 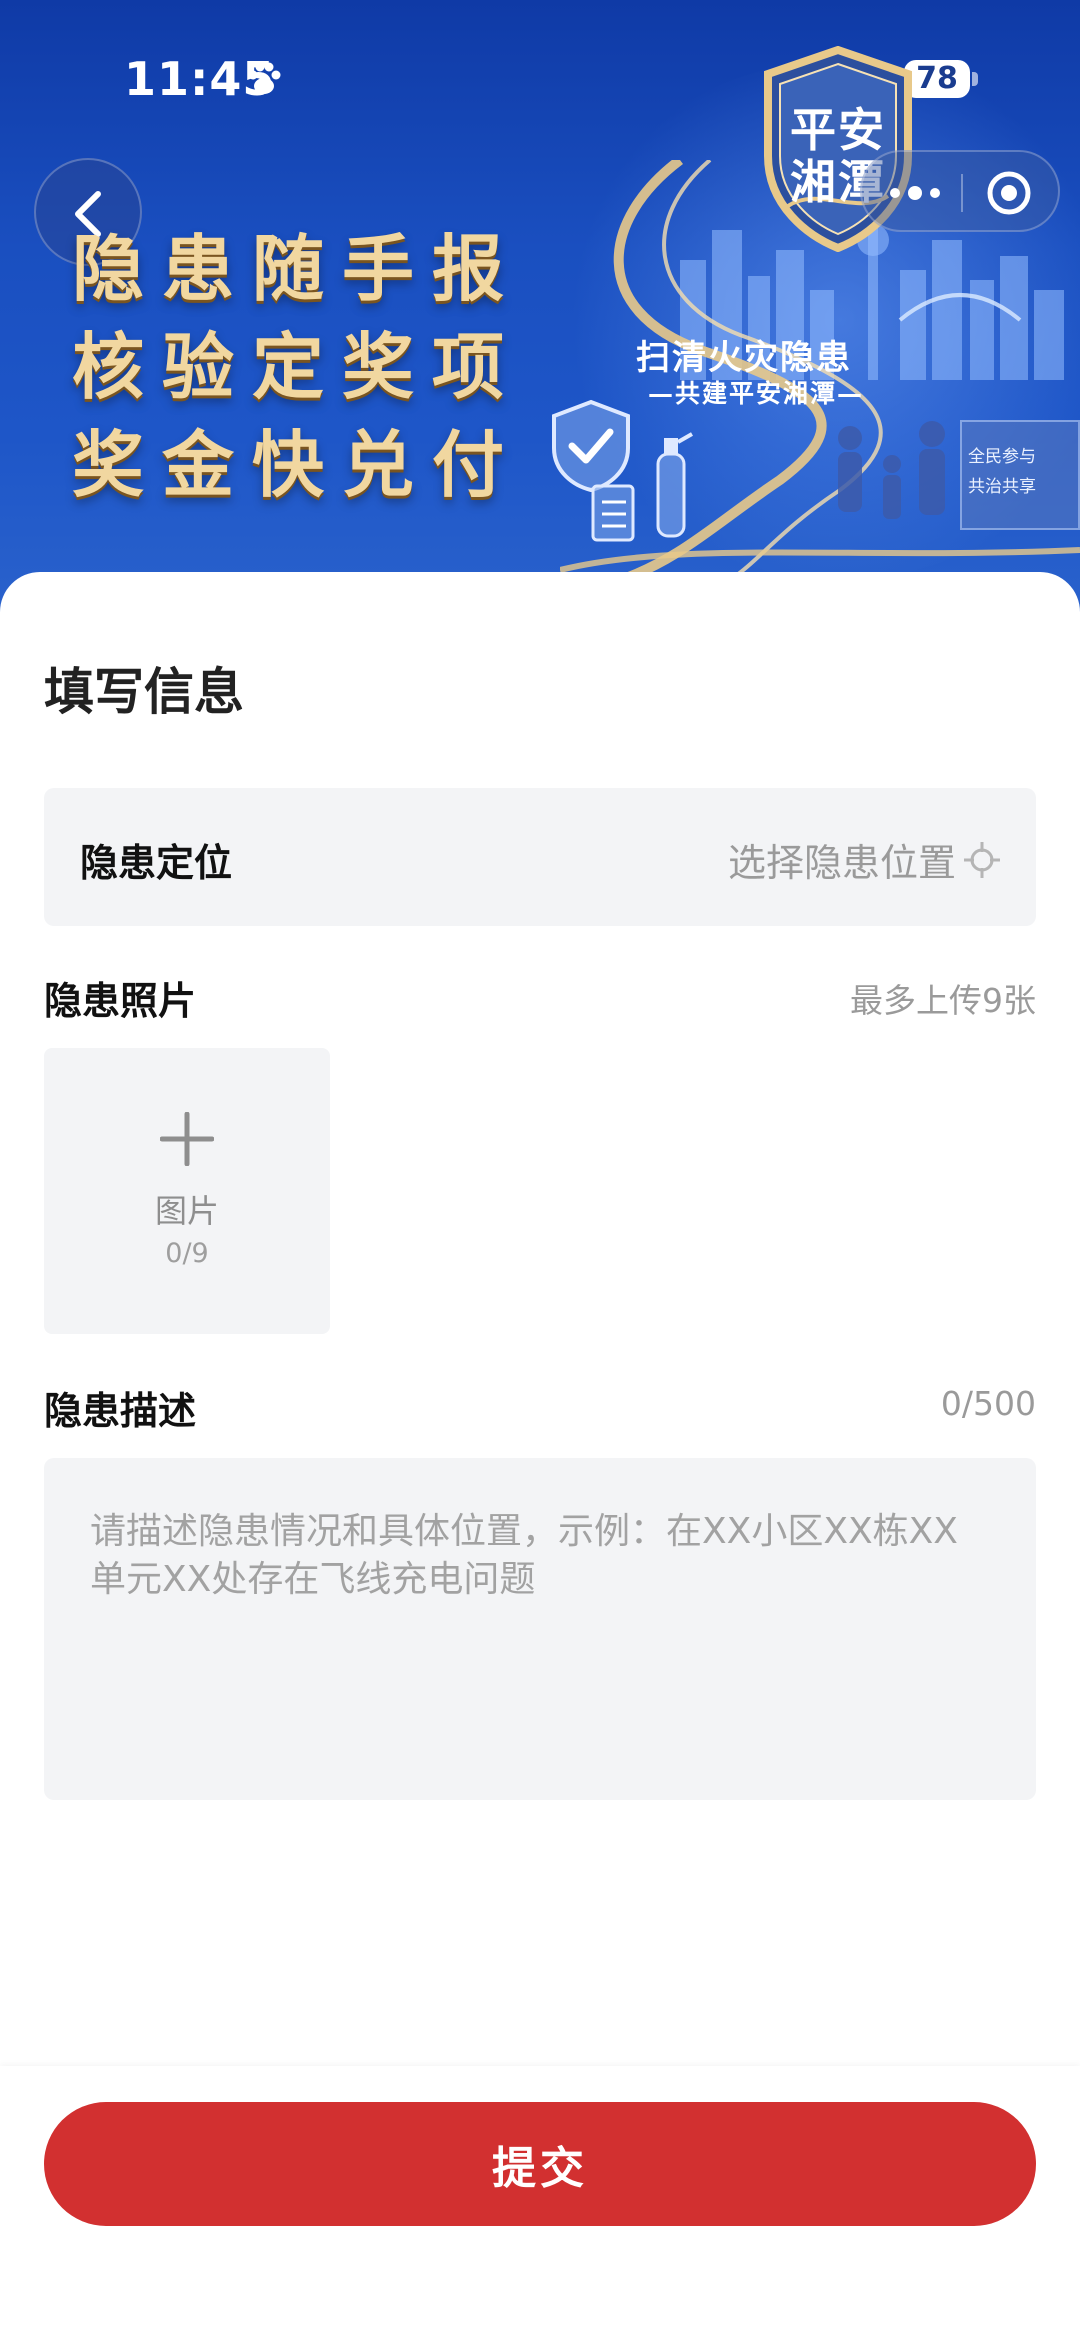 I want to click on close-target-icon, so click(x=1009, y=193).